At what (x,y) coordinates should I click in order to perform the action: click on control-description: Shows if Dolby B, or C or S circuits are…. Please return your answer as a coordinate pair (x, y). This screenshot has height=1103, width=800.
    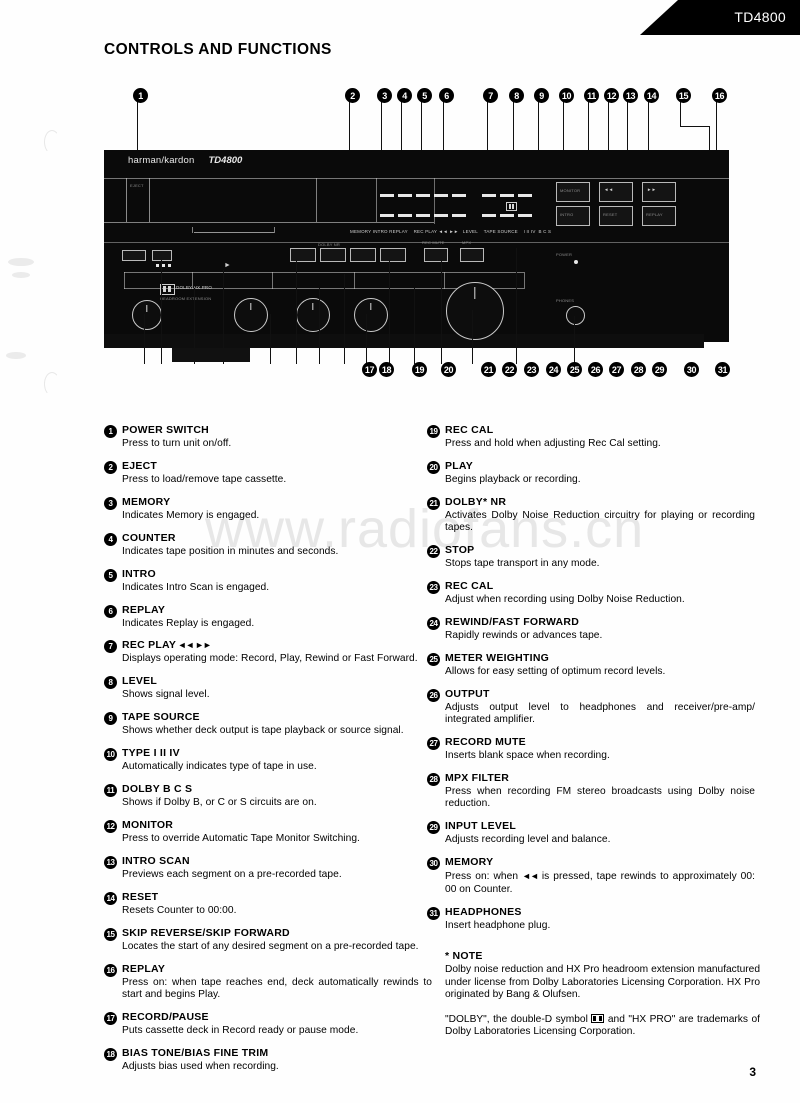
    Looking at the image, I should click on (219, 803).